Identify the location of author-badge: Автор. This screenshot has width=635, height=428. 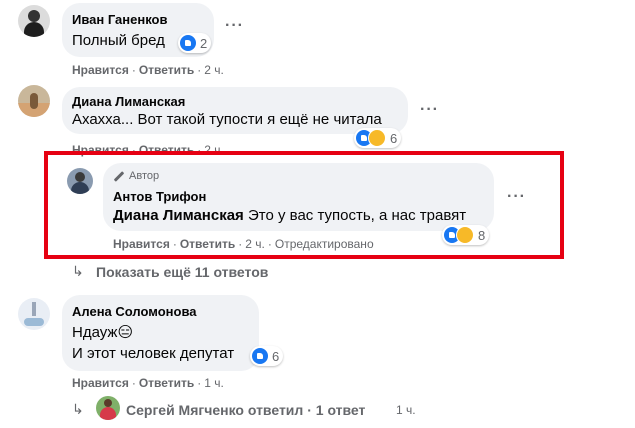
(136, 176).